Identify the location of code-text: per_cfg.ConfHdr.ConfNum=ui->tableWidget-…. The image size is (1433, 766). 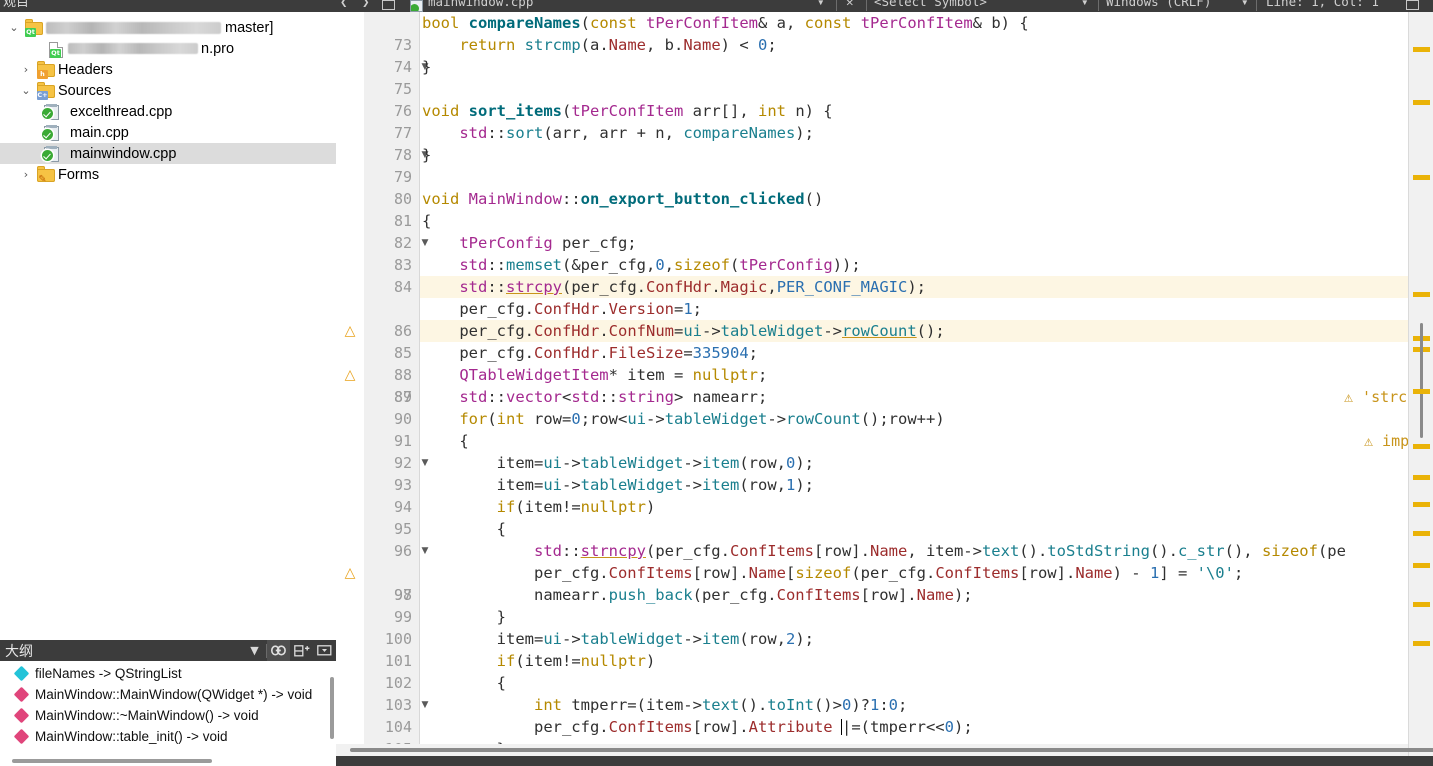
(702, 331).